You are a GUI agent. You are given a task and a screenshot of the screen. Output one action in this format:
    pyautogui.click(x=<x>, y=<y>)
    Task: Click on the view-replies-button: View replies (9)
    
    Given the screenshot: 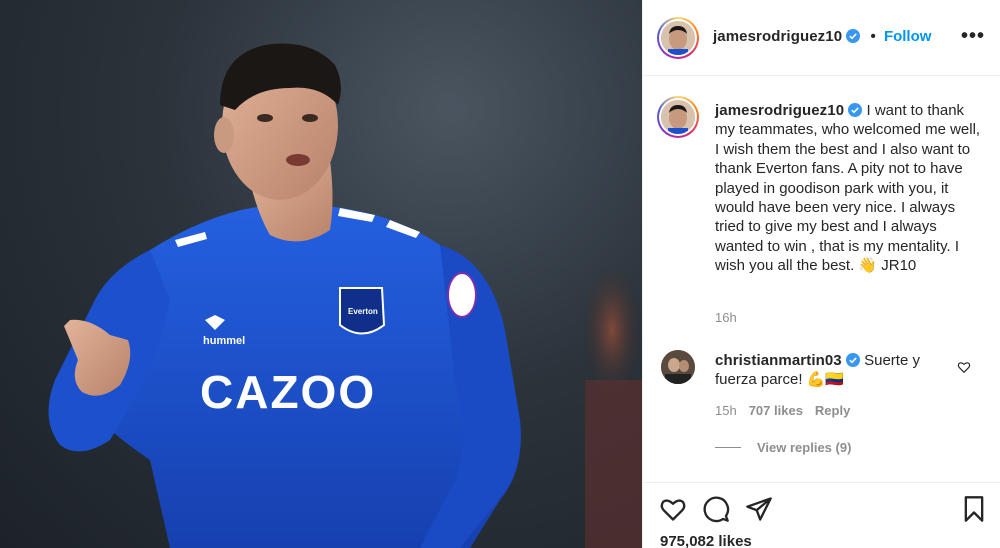 What is the action you would take?
    pyautogui.click(x=783, y=447)
    